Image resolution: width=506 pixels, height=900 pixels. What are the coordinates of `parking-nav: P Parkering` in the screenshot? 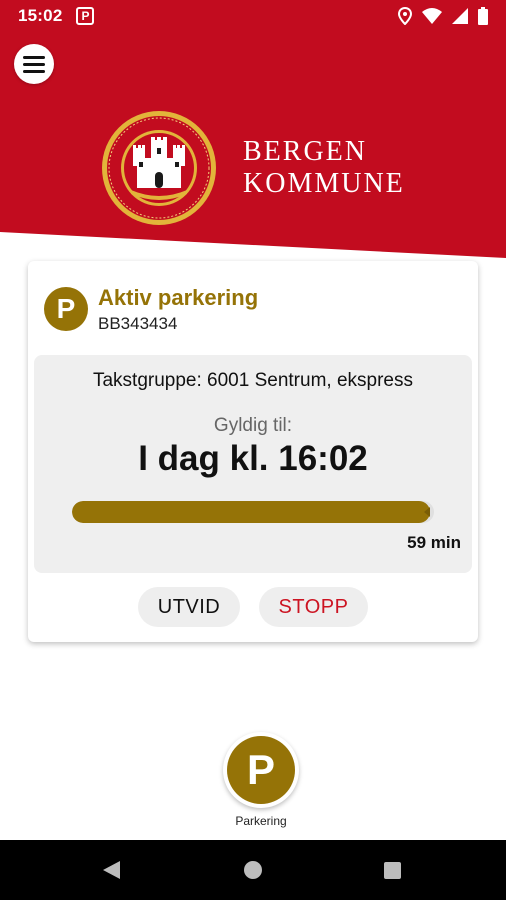 It's located at (261, 770).